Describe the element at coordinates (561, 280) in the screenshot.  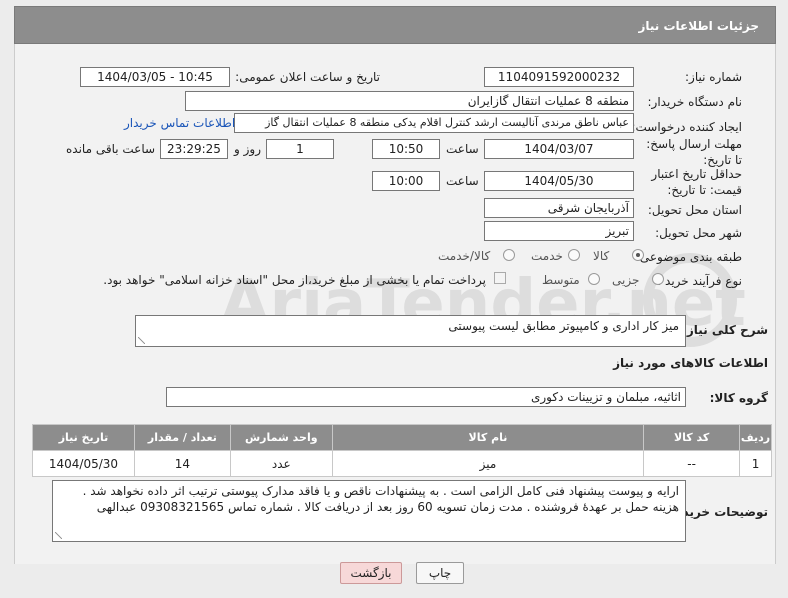
I see `purchase-option-medium: متوسط` at that location.